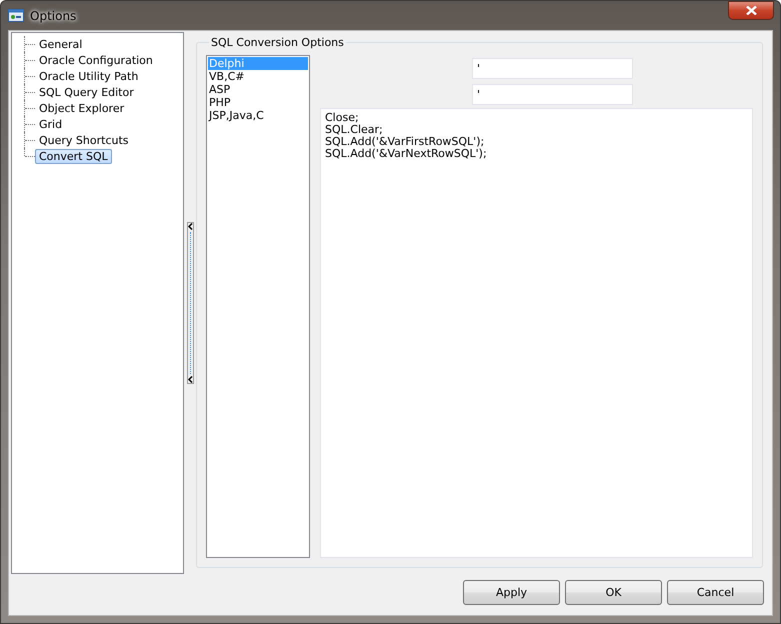  I want to click on window-title: Options, so click(53, 15).